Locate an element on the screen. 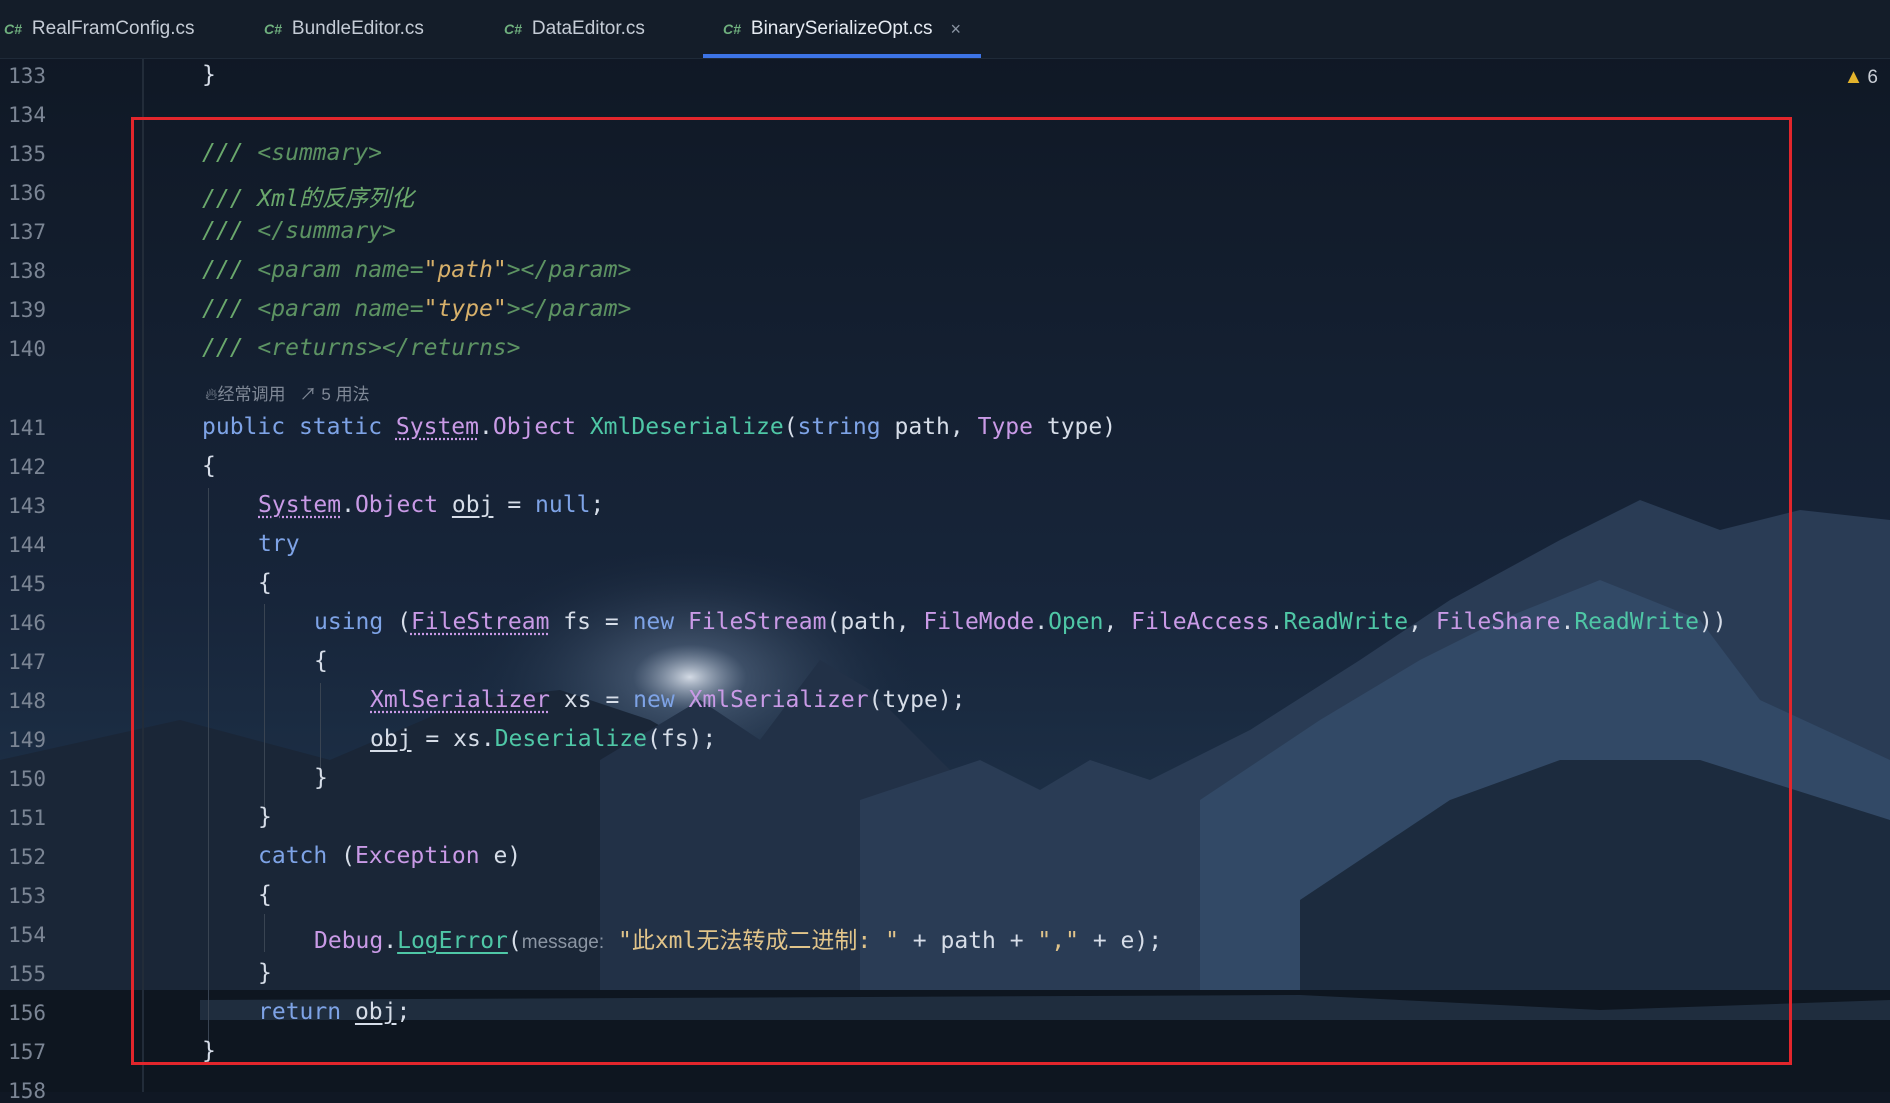 This screenshot has width=1890, height=1103. line-number: 150 is located at coordinates (27, 779).